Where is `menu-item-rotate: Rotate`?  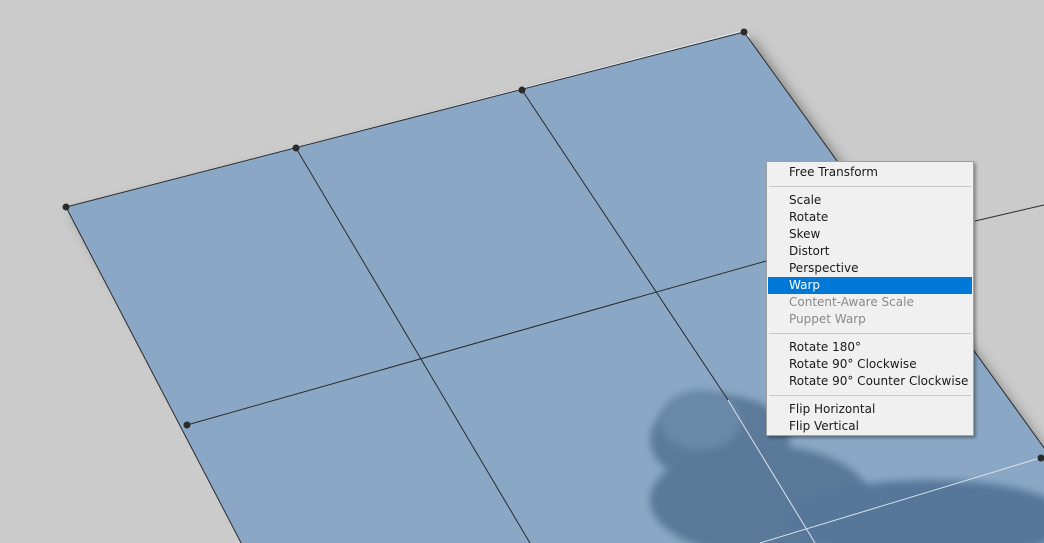
menu-item-rotate: Rotate is located at coordinates (870, 217).